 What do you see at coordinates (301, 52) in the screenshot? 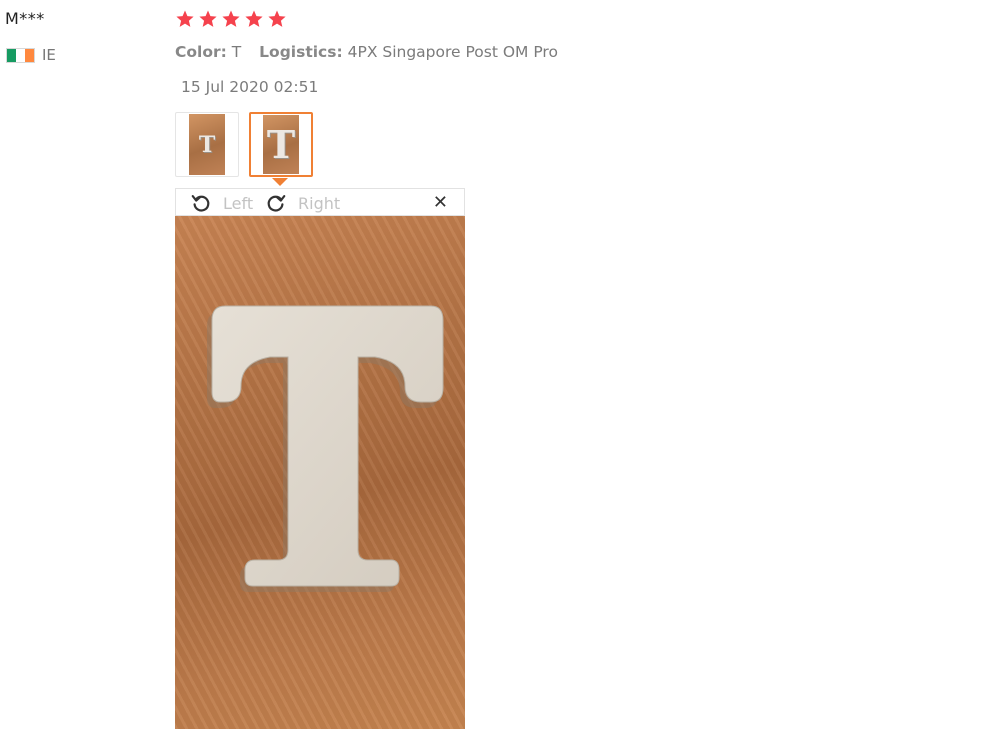
I see `logistics-label: Logistics:` at bounding box center [301, 52].